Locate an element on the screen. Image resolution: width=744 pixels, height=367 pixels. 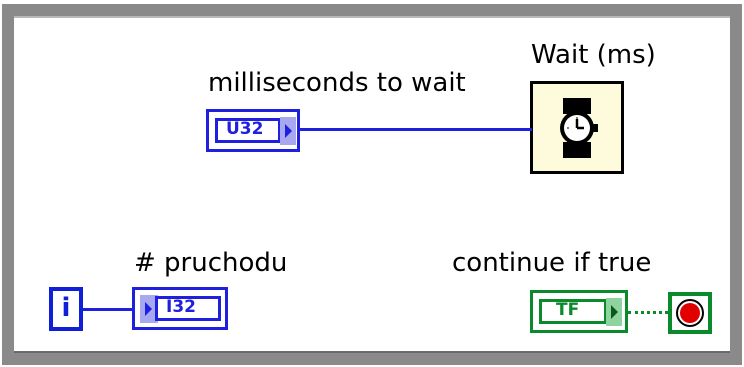
wristwatch-icon is located at coordinates (579, 128).